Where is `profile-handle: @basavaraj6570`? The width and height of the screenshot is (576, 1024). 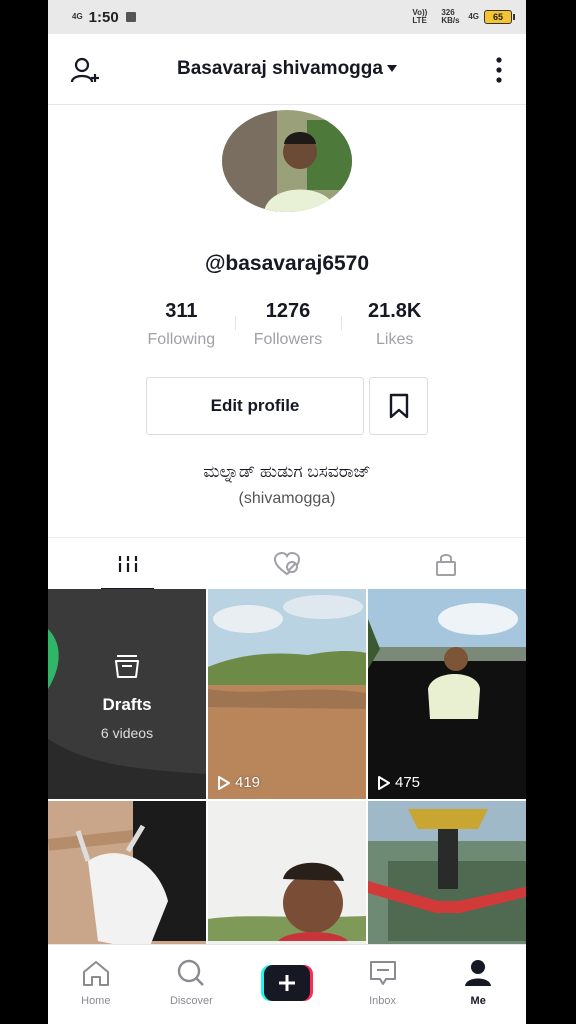
profile-handle: @basavaraj6570 is located at coordinates (287, 263).